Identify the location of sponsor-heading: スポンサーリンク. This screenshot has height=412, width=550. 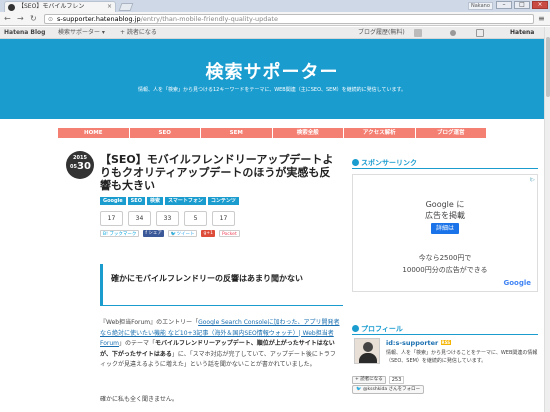
(384, 163).